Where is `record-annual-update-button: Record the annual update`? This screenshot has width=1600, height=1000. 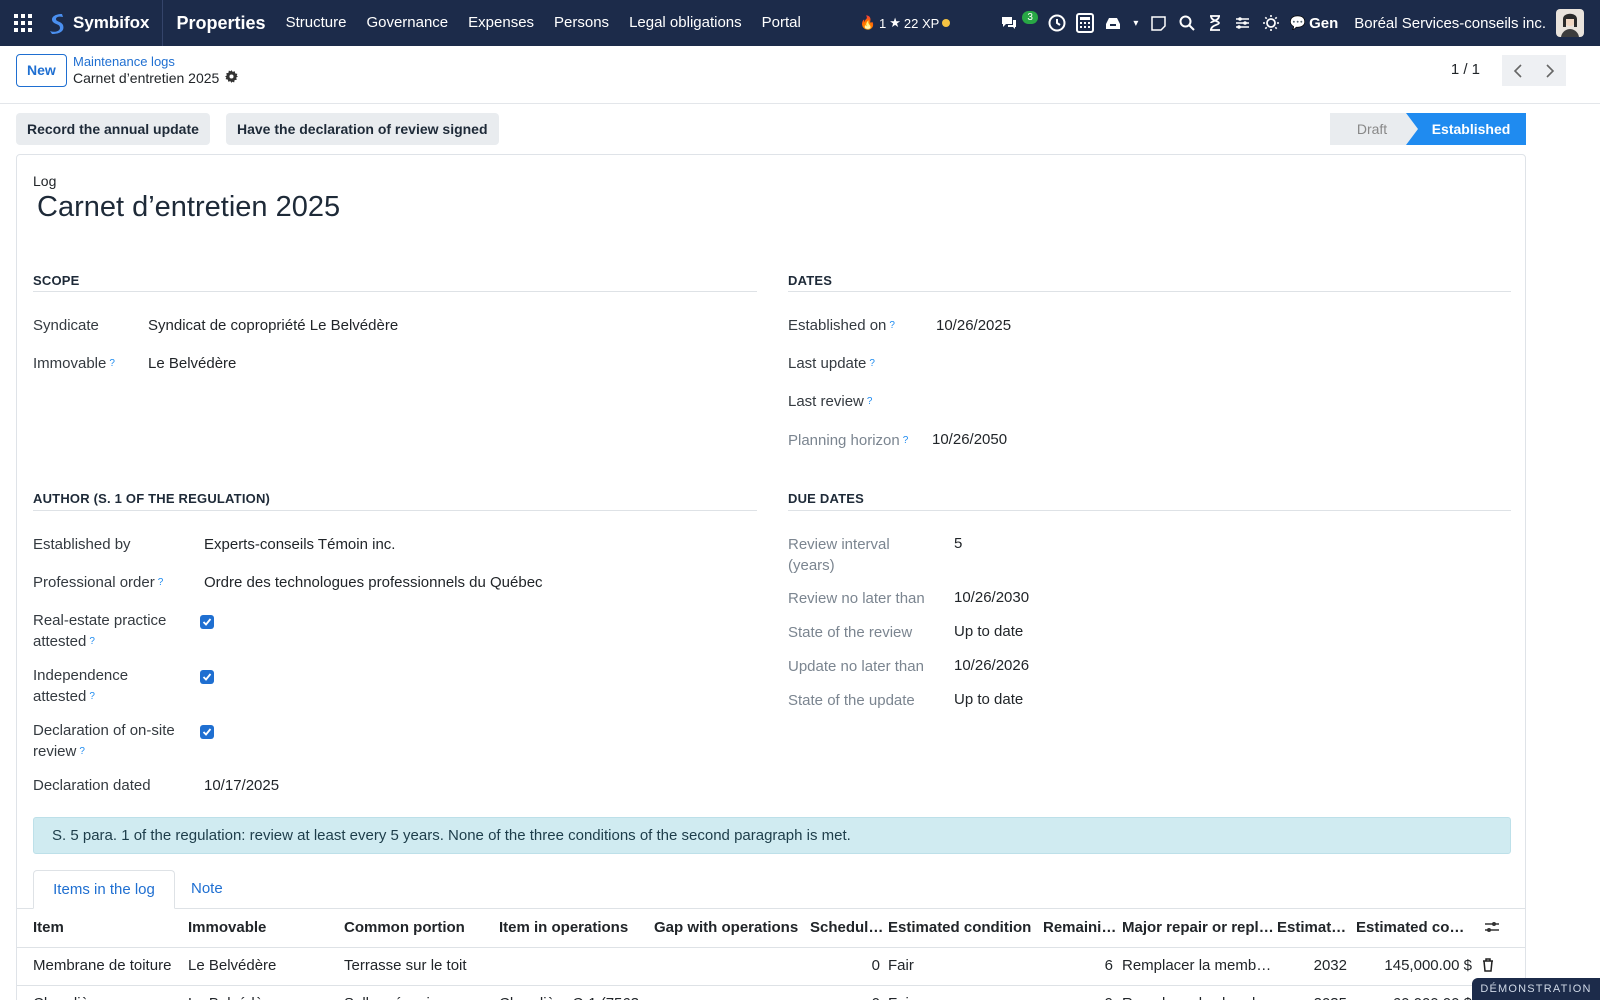
record-annual-update-button: Record the annual update is located at coordinates (113, 129).